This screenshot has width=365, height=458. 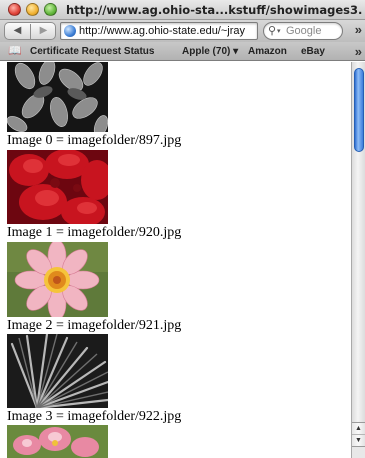 What do you see at coordinates (313, 51) in the screenshot?
I see `bookmark-ebay: eBay` at bounding box center [313, 51].